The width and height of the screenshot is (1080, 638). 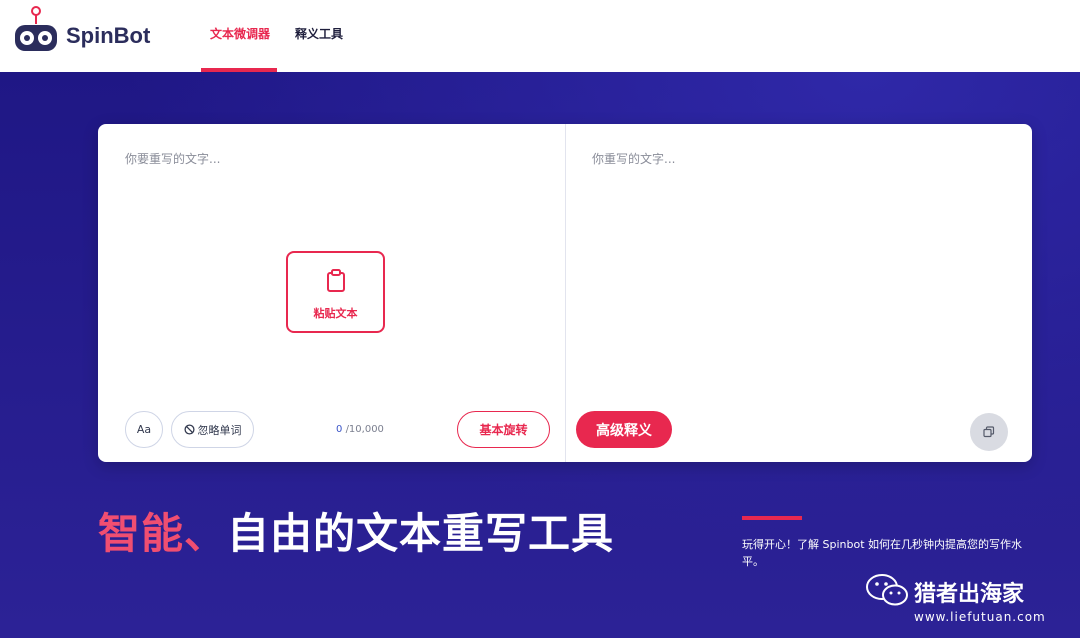 I want to click on basic-spin-label: 基本旋转, so click(x=503, y=430).